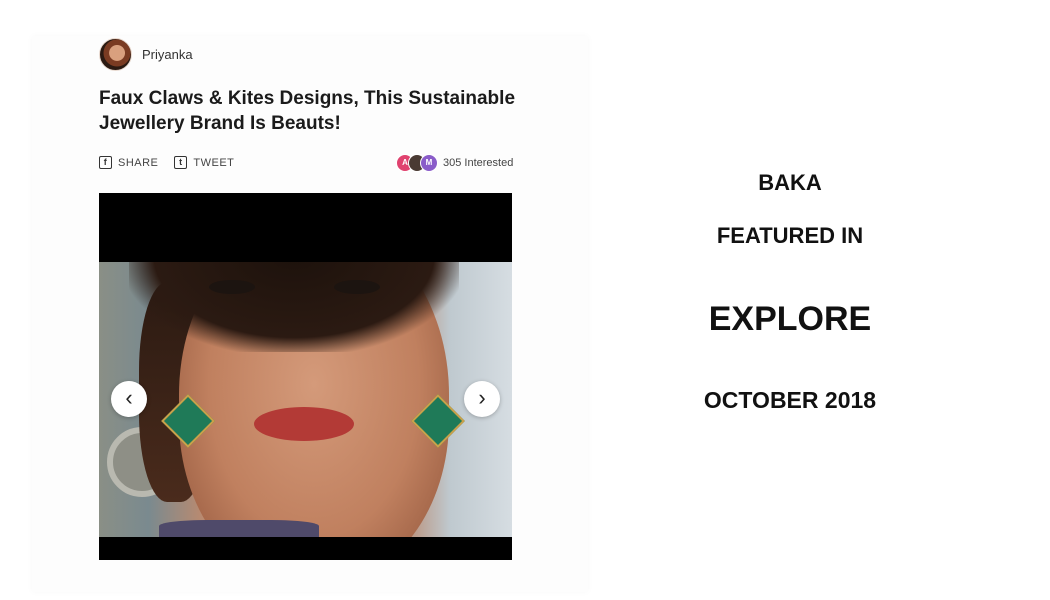  What do you see at coordinates (105, 162) in the screenshot?
I see `facebook-icon: f` at bounding box center [105, 162].